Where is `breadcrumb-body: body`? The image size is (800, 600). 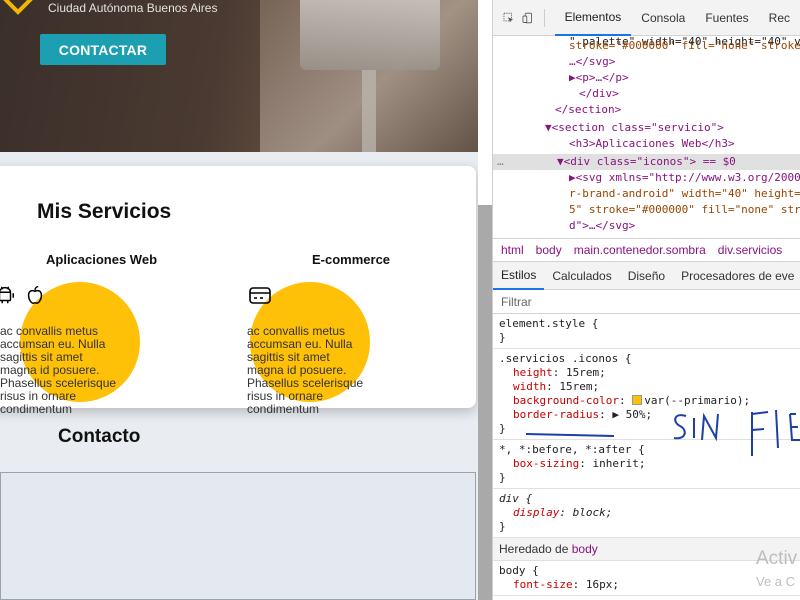 breadcrumb-body: body is located at coordinates (549, 250).